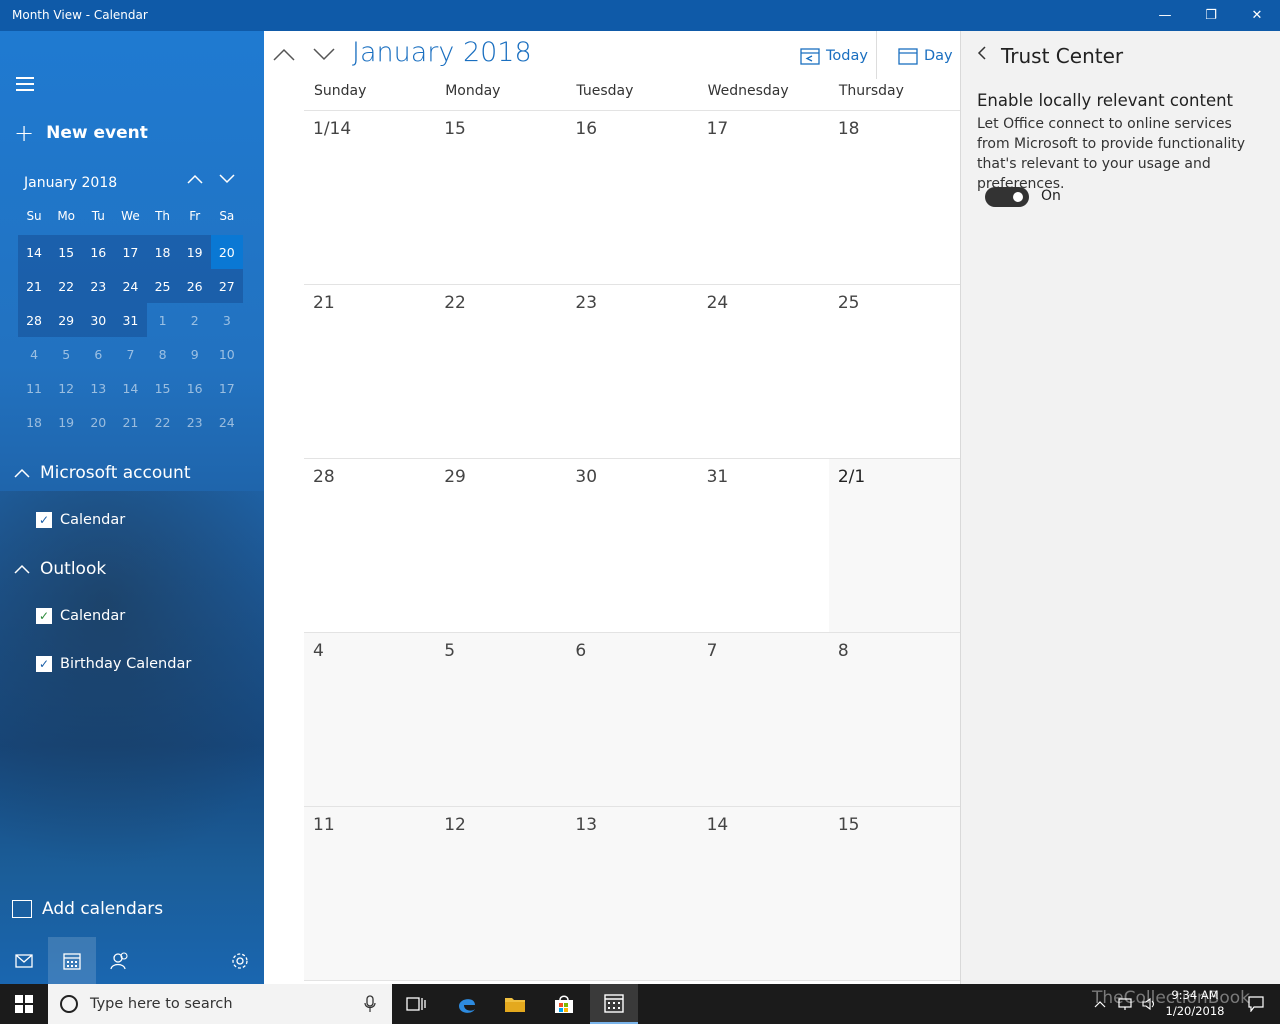 The width and height of the screenshot is (1280, 1024). Describe the element at coordinates (631, 371) in the screenshot. I see `day-cell: 23` at that location.